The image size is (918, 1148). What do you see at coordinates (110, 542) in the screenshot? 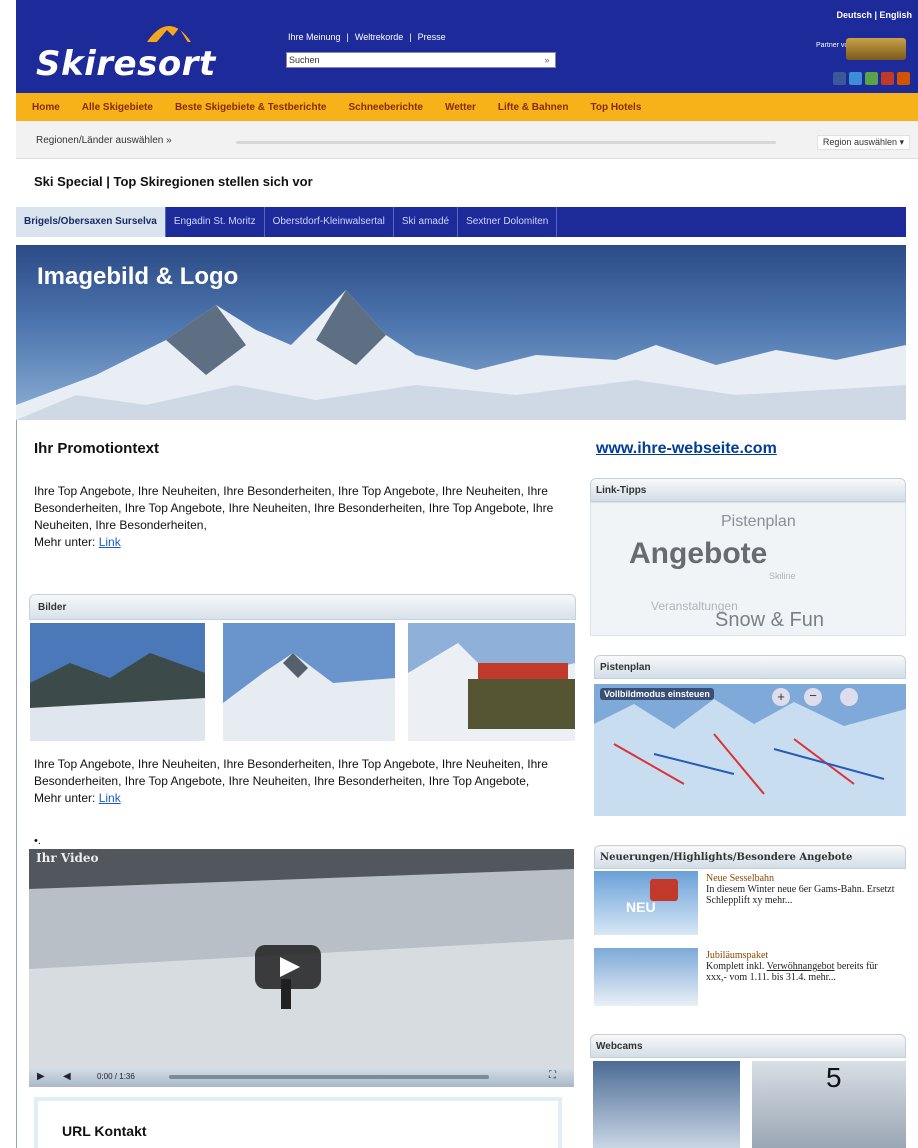
I see `promo-more-link: Link` at bounding box center [110, 542].